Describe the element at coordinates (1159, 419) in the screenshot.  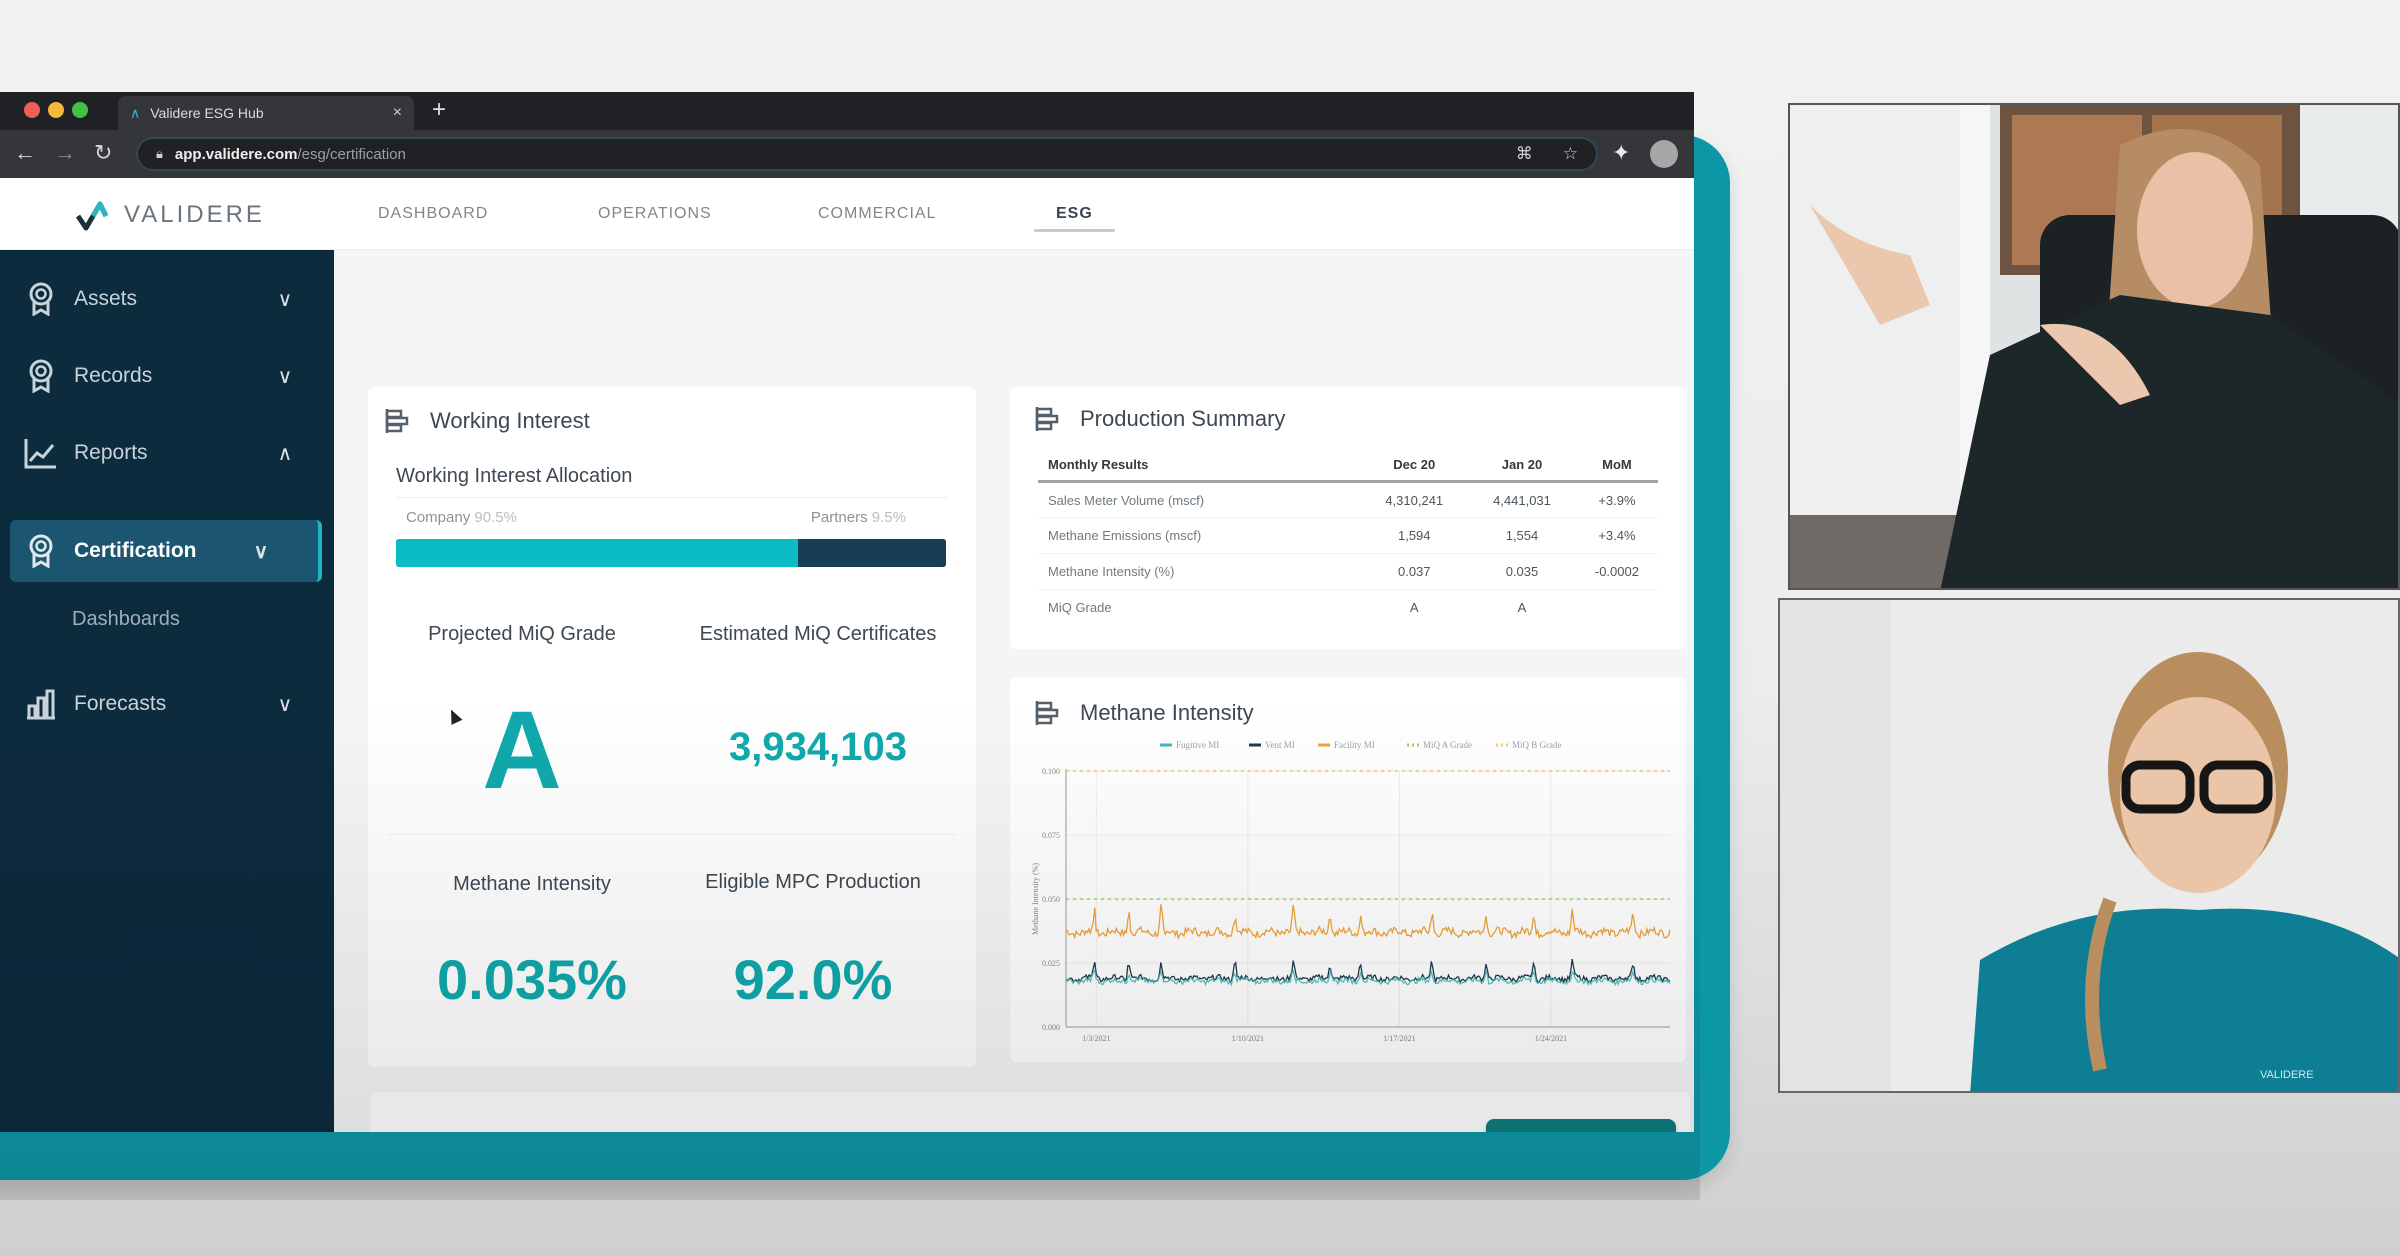
I see `production-summary-header: Production Summary` at that location.